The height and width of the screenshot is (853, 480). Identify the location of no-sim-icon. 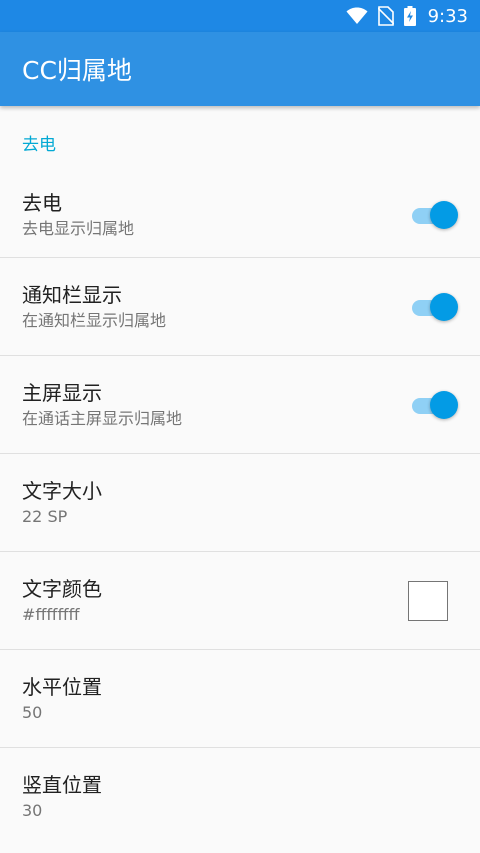
(385, 16).